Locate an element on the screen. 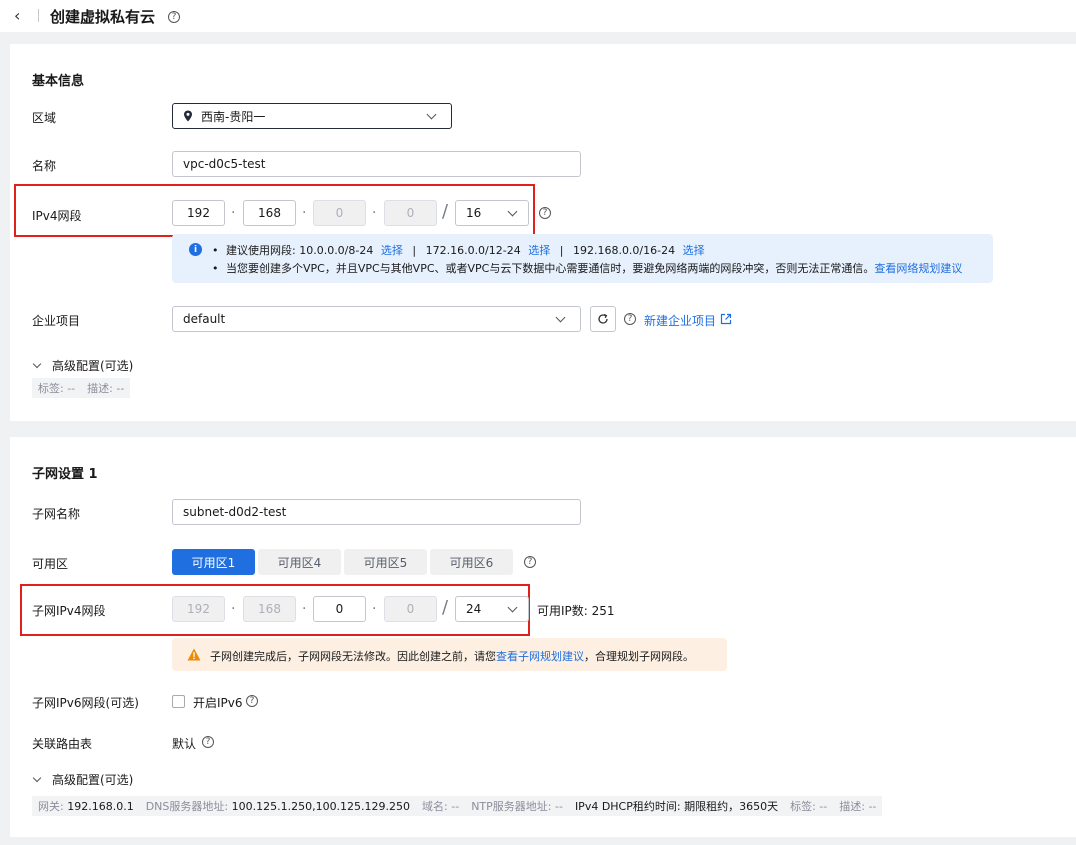 The width and height of the screenshot is (1076, 845). subnet-octet-4: 0 is located at coordinates (410, 609).